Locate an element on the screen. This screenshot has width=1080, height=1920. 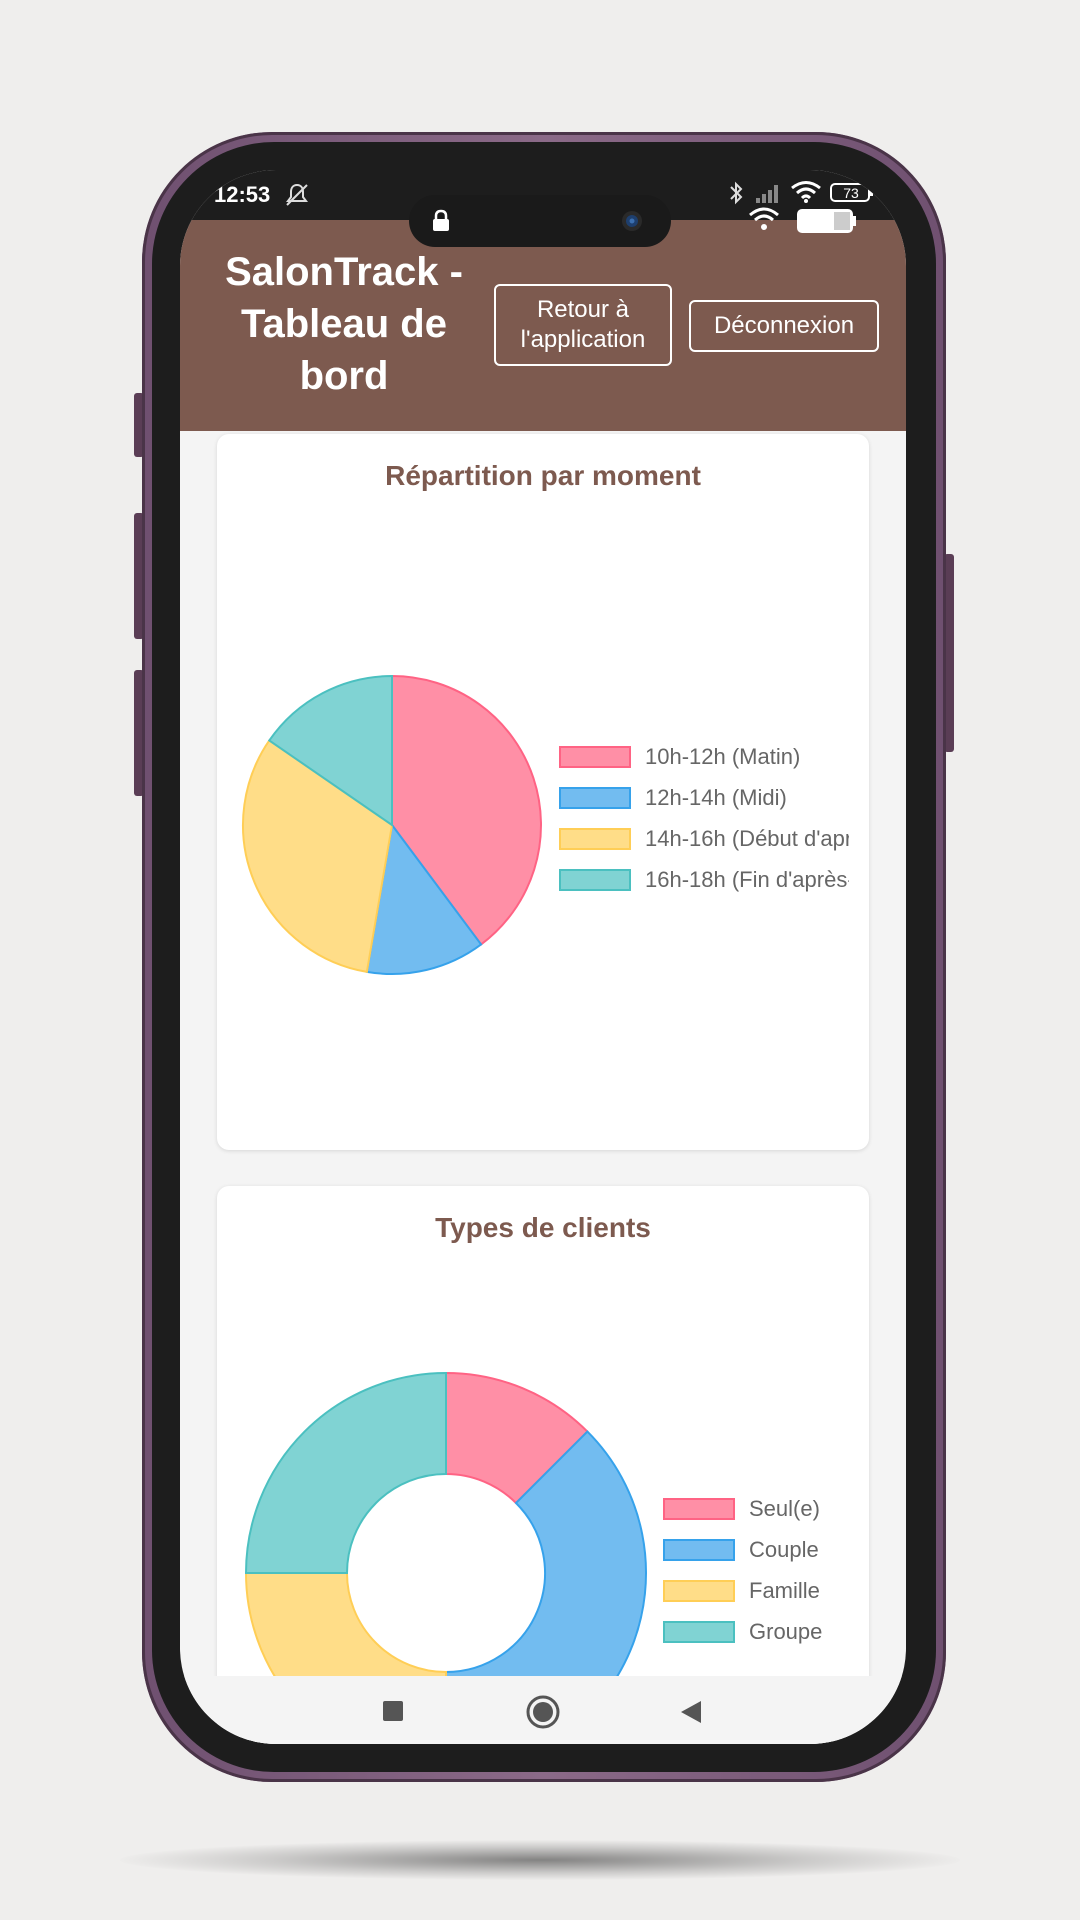
legend-label: 16h-18h (Fin d'après-midi) is located at coordinates (747, 879).